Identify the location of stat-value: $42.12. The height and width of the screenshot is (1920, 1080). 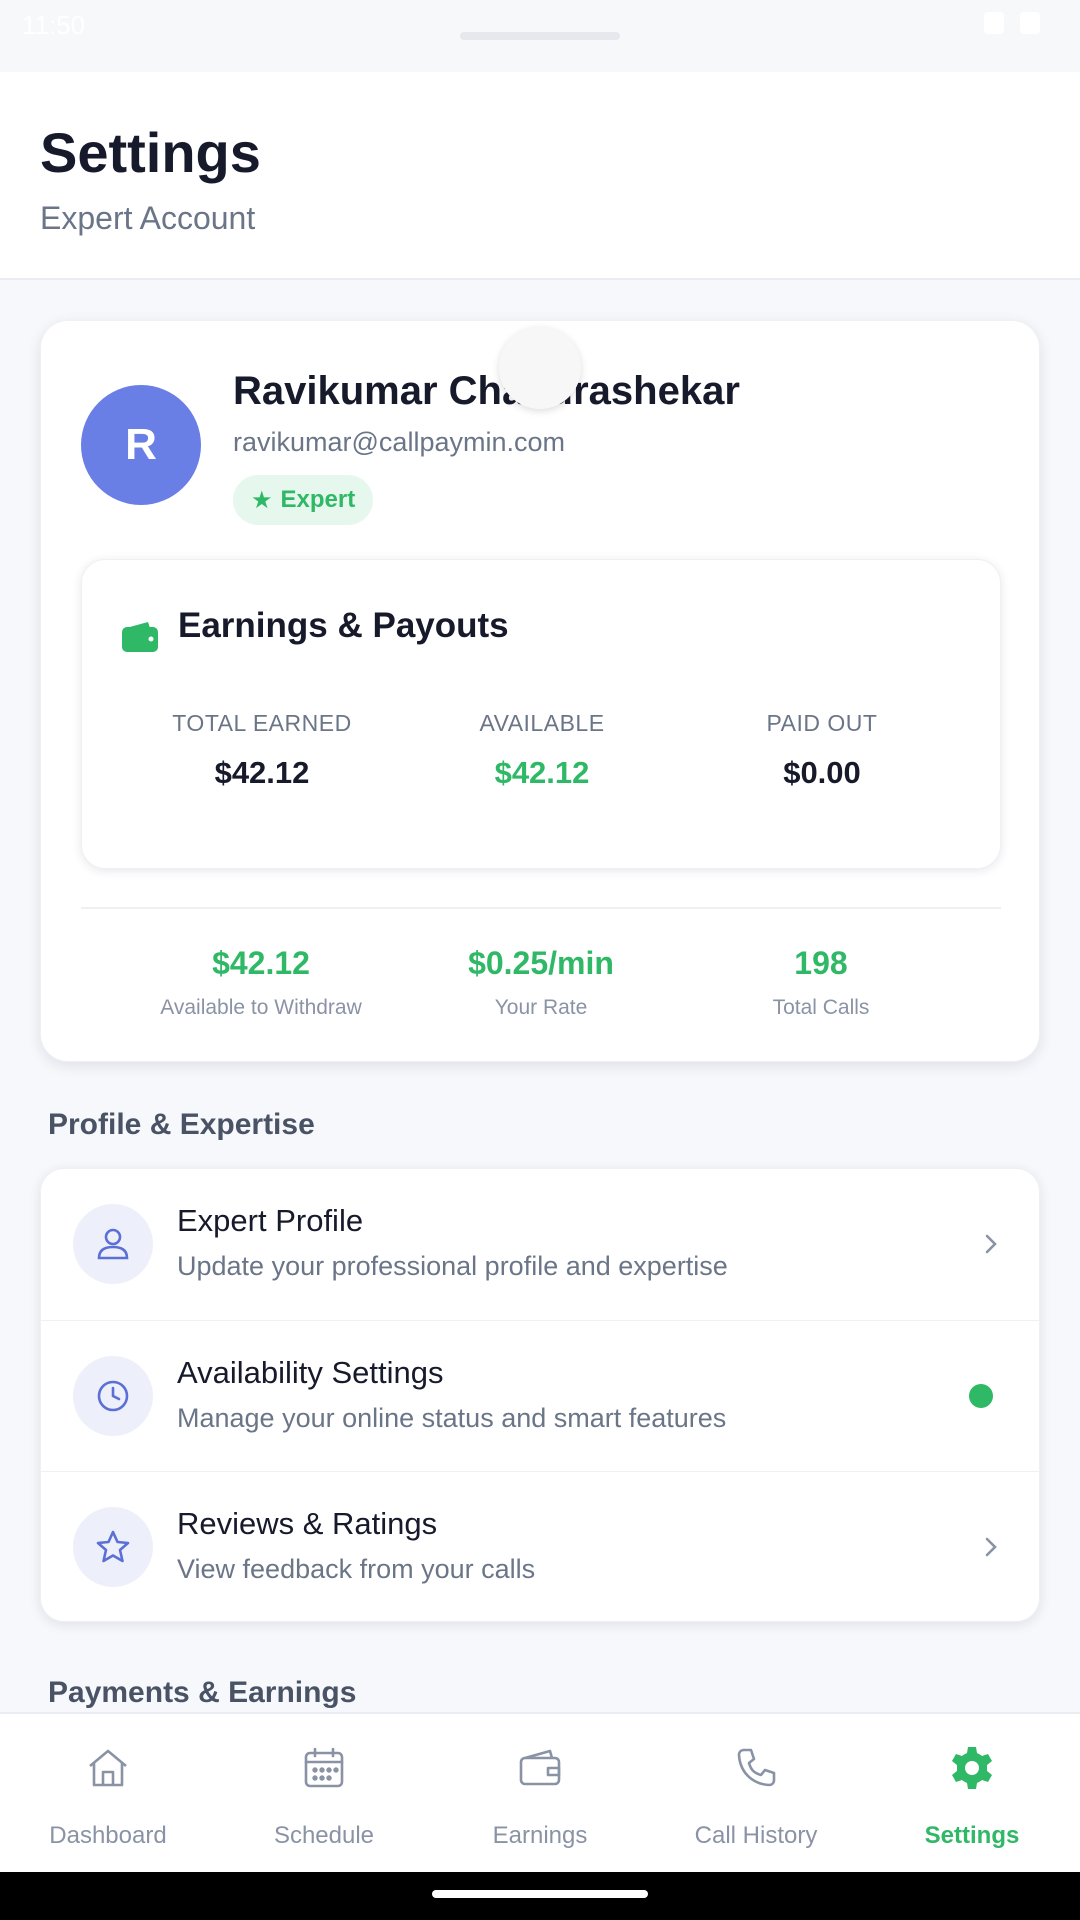
(261, 963).